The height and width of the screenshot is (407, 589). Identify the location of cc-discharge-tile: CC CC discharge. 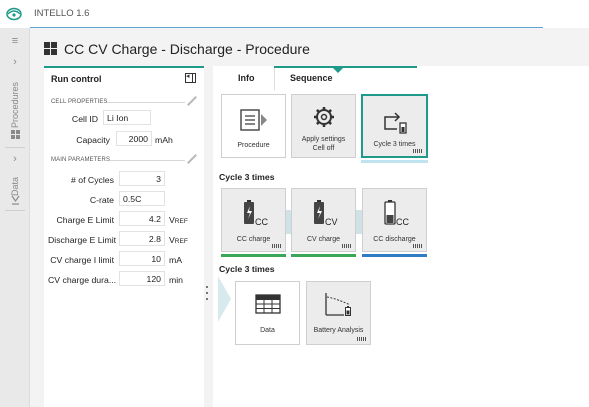
(394, 220).